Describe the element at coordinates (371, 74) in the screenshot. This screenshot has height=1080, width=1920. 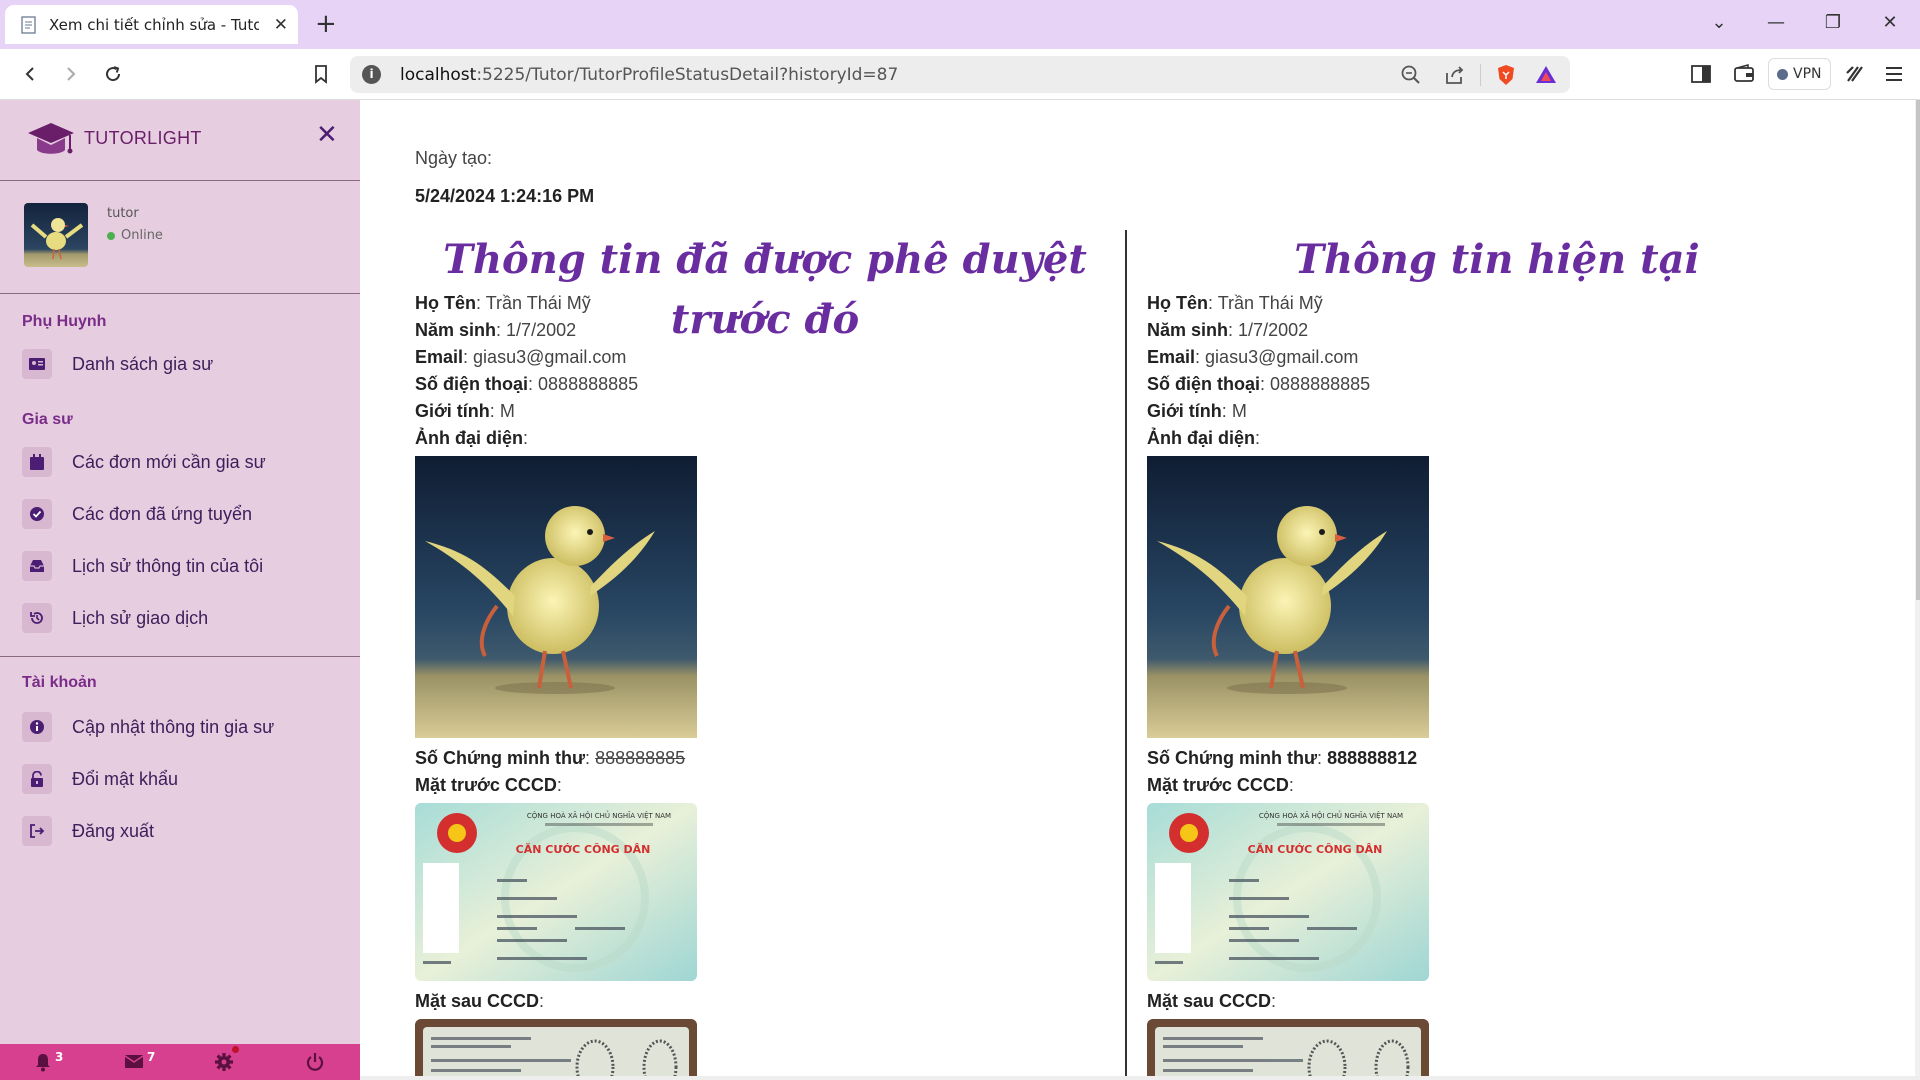
I see `site-info-icon: i` at that location.